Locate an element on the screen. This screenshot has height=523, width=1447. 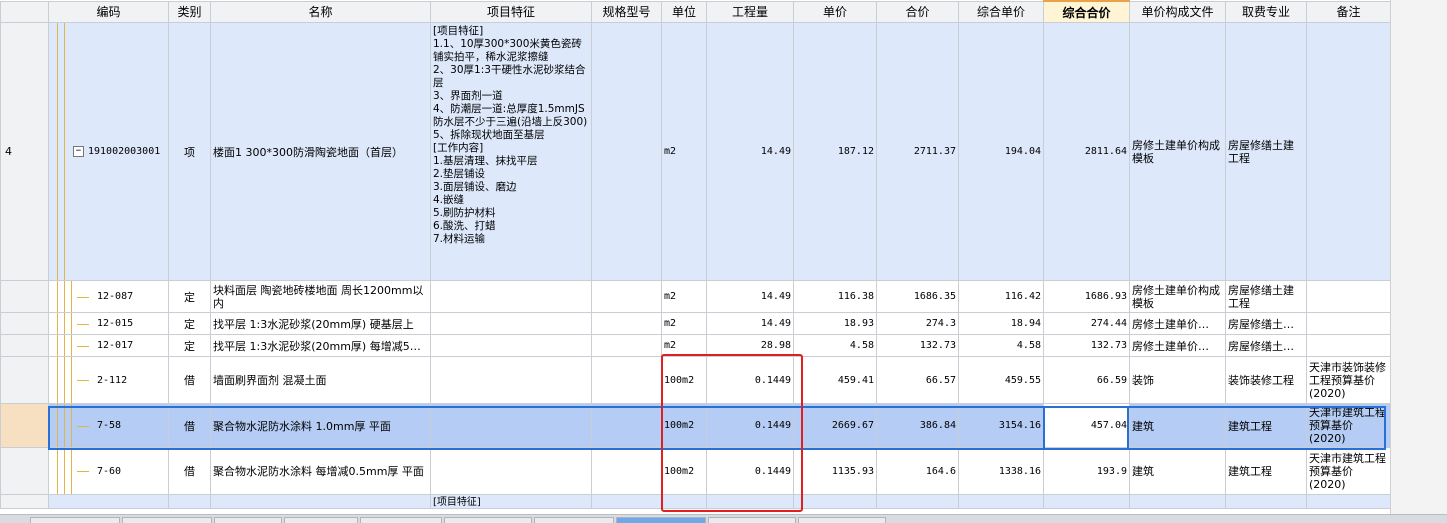
code-cell: 2-112 is located at coordinates (108, 380).